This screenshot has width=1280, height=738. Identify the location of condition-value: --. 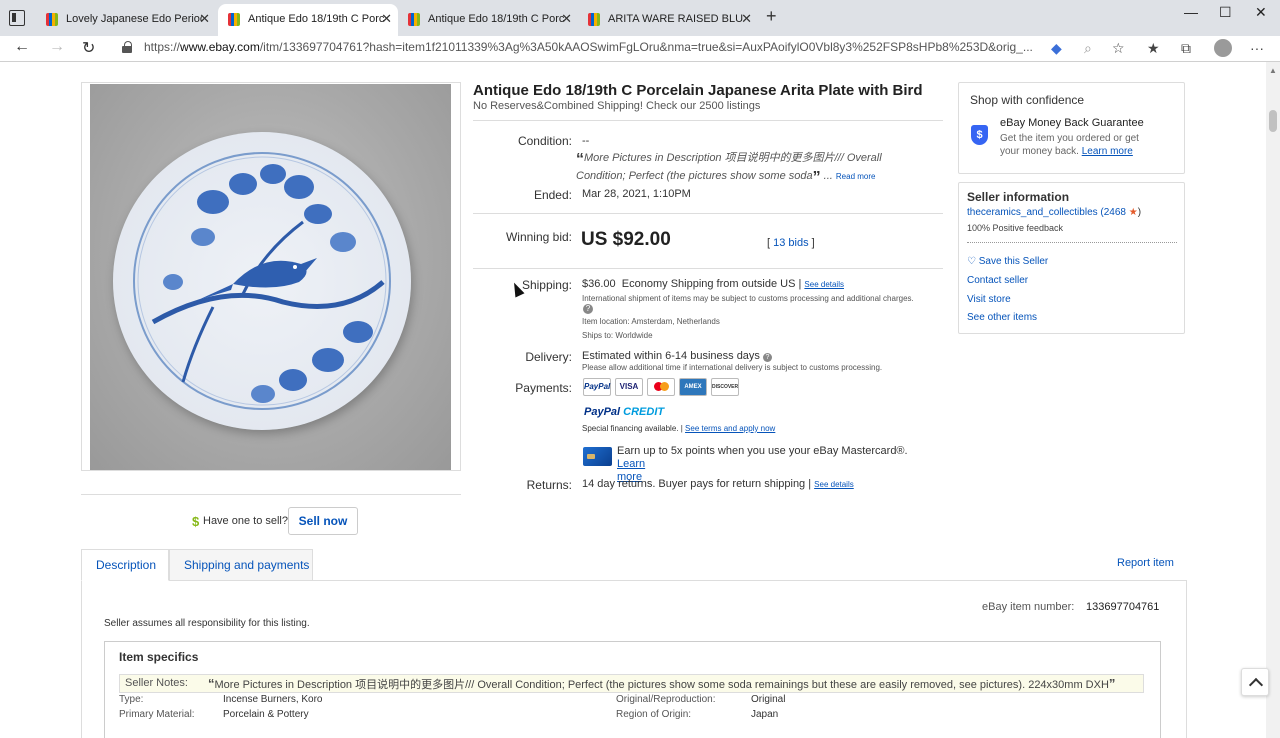
(586, 141).